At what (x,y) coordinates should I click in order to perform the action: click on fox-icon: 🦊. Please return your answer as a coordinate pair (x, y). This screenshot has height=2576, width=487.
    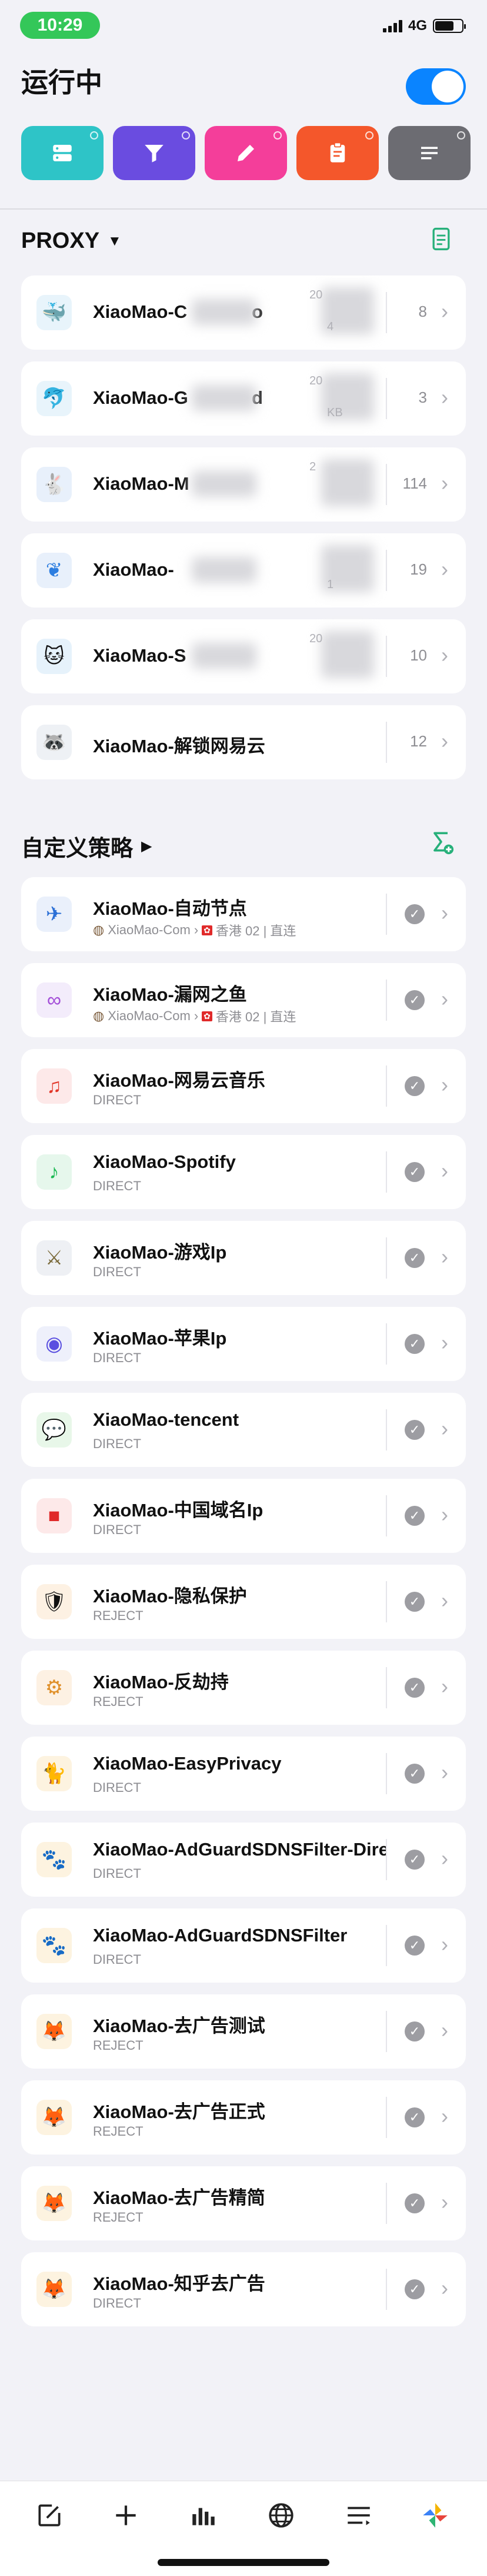
    Looking at the image, I should click on (54, 2117).